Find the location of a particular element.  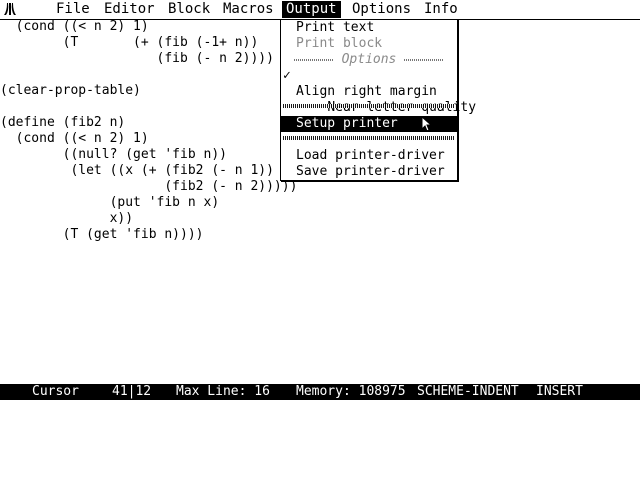

code-line: (clear-prop-table) is located at coordinates (70, 90).